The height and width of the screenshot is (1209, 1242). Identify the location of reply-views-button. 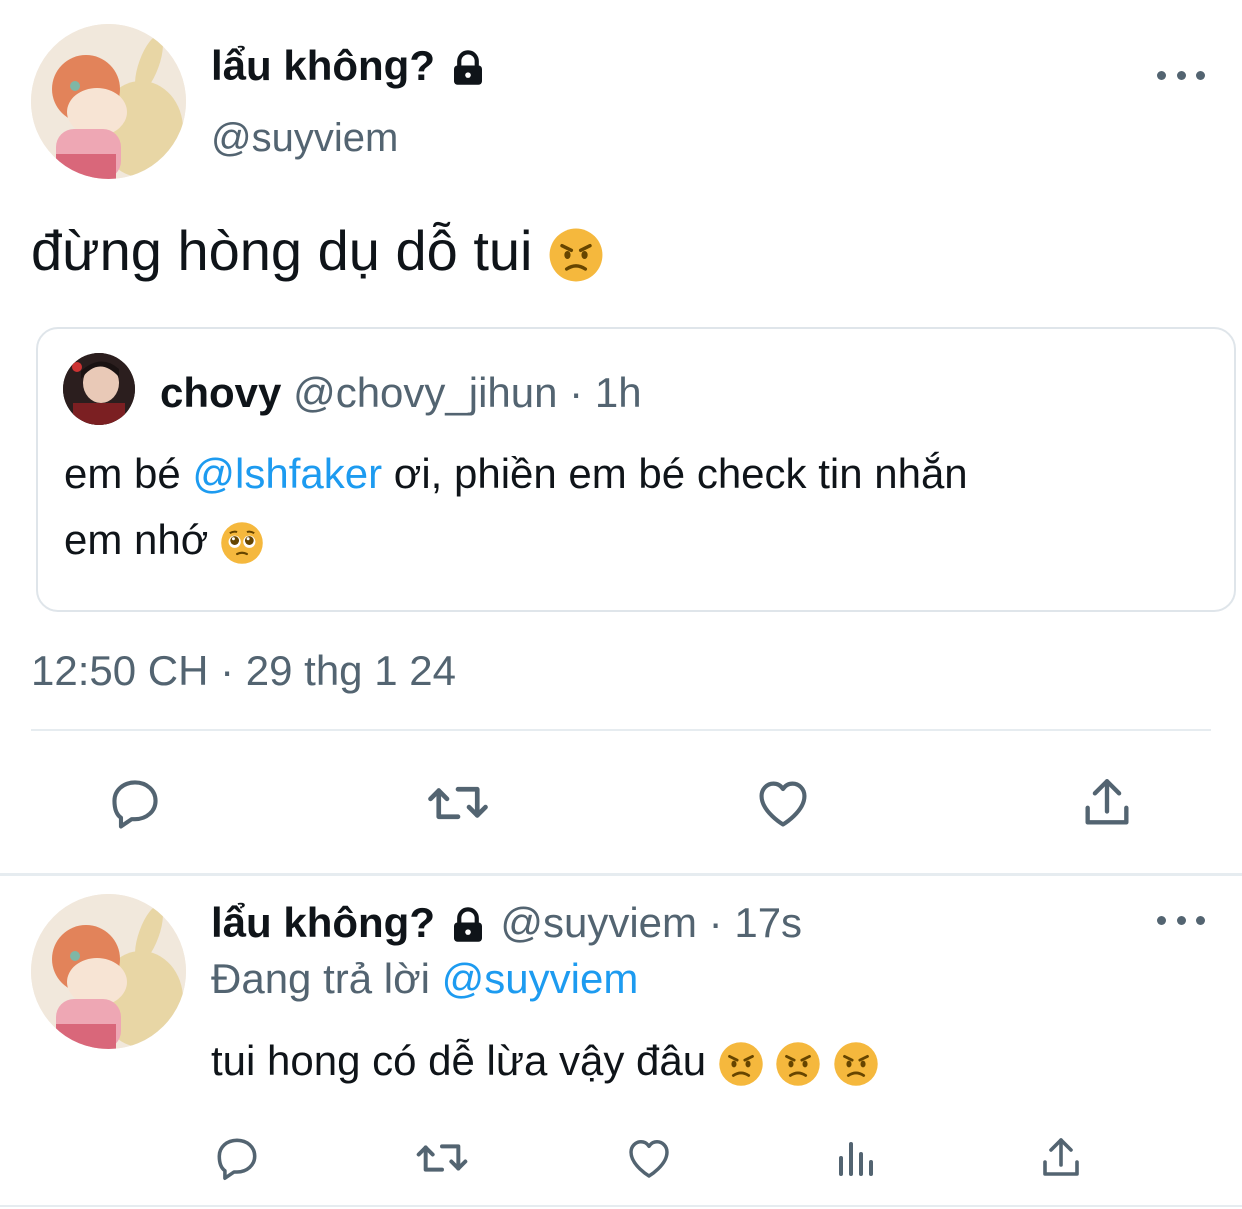
(855, 1158).